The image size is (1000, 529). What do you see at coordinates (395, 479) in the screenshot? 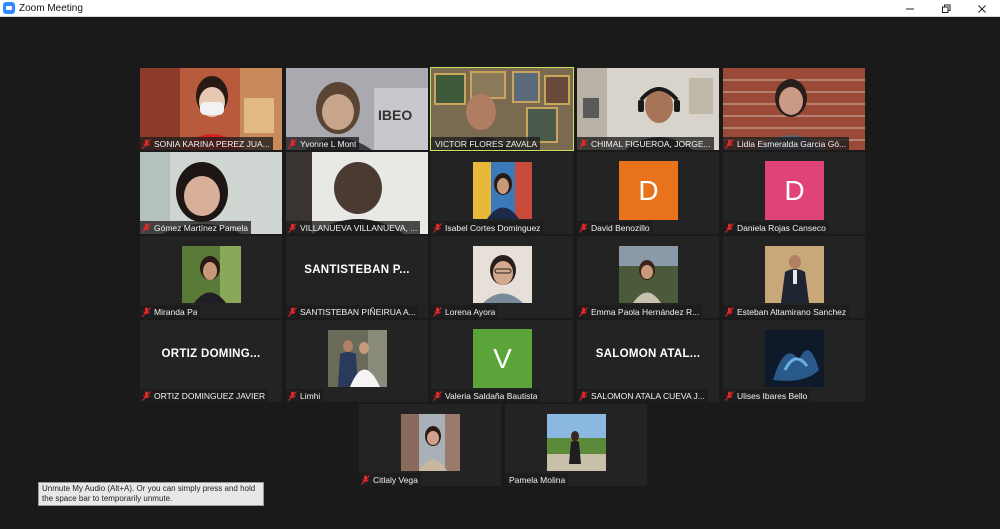
I see `participant-name: Citlaly Vega` at bounding box center [395, 479].